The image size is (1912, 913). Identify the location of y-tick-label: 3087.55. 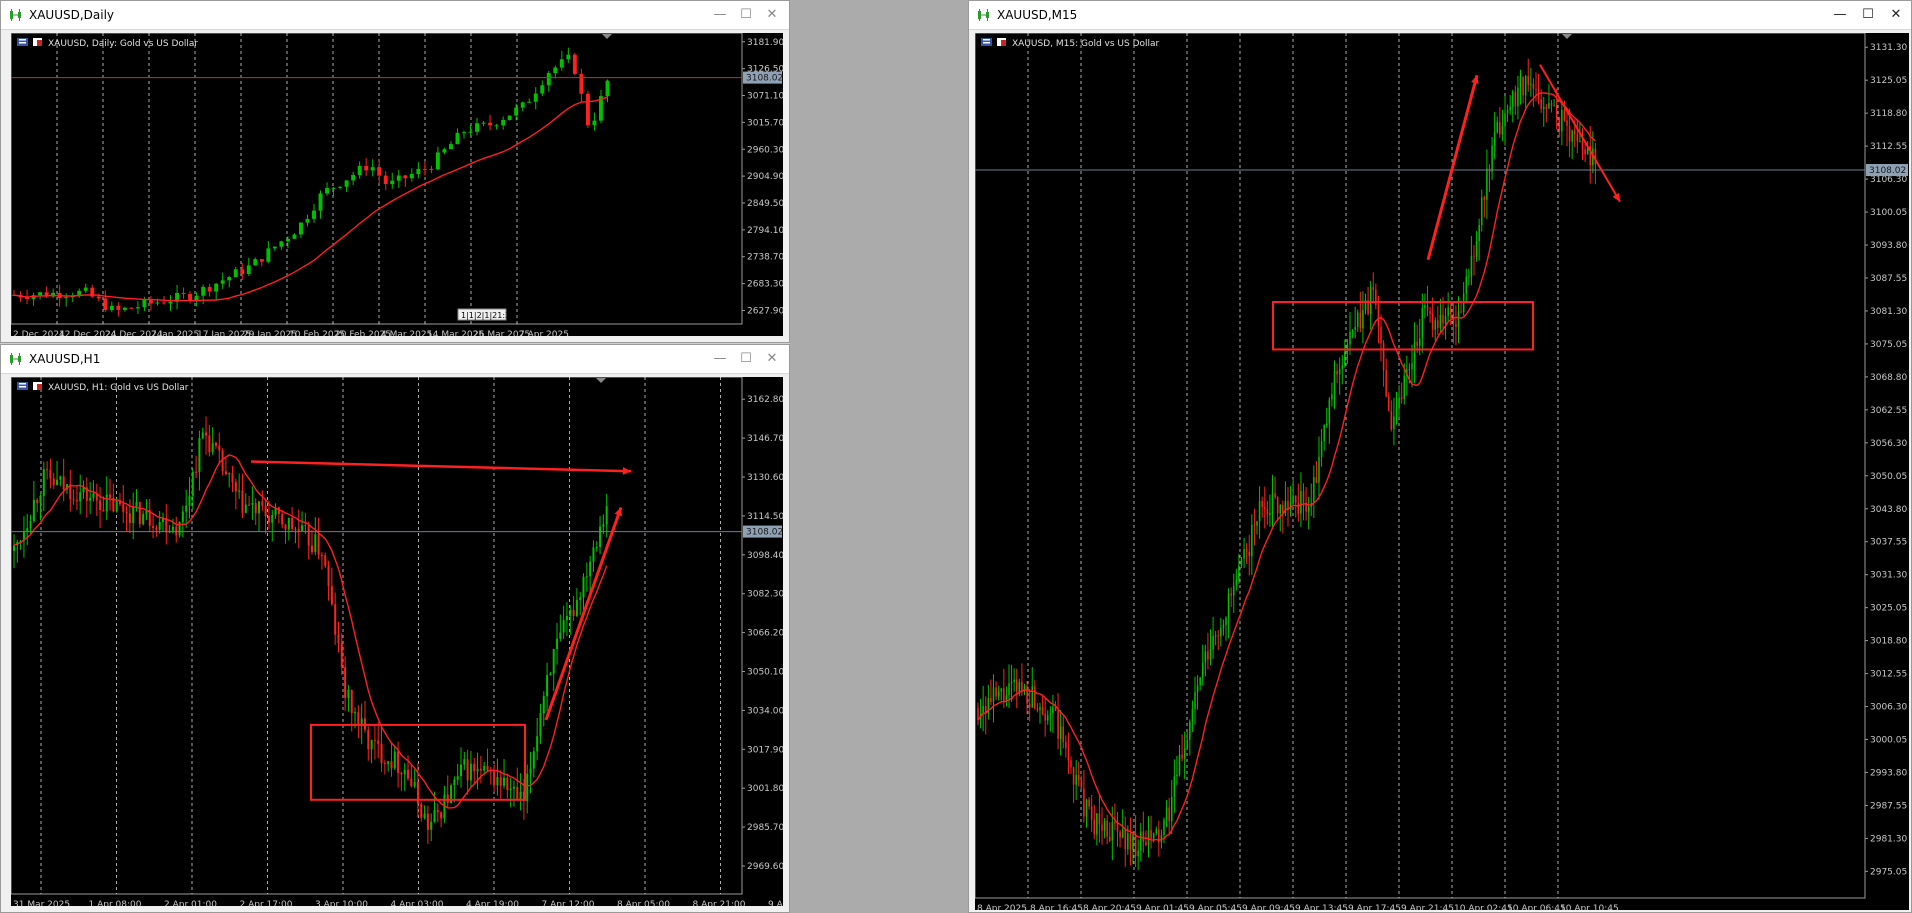
(1888, 279).